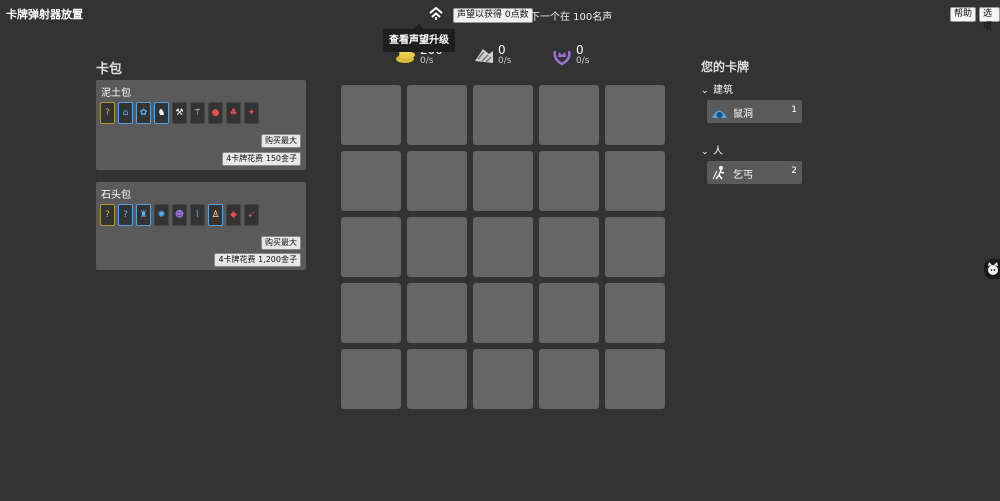 Image resolution: width=1000 pixels, height=501 pixels. What do you see at coordinates (583, 61) in the screenshot?
I see `fame-rate: 0/s` at bounding box center [583, 61].